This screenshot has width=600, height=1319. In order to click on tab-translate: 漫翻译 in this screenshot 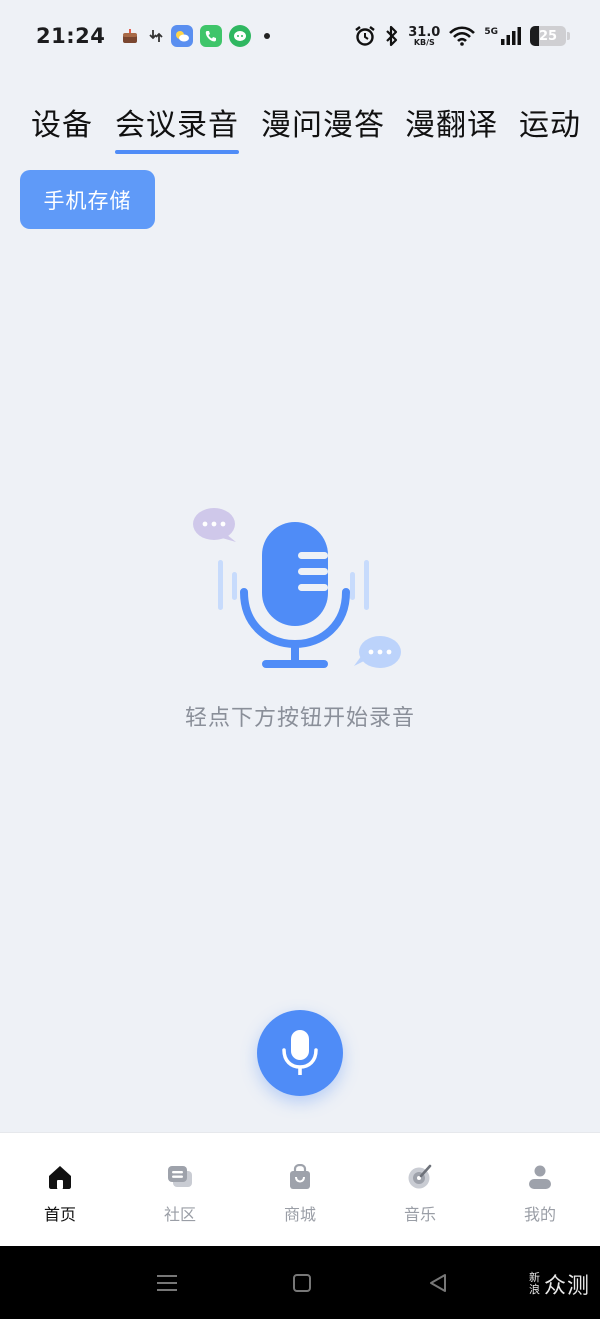, I will do `click(451, 122)`.